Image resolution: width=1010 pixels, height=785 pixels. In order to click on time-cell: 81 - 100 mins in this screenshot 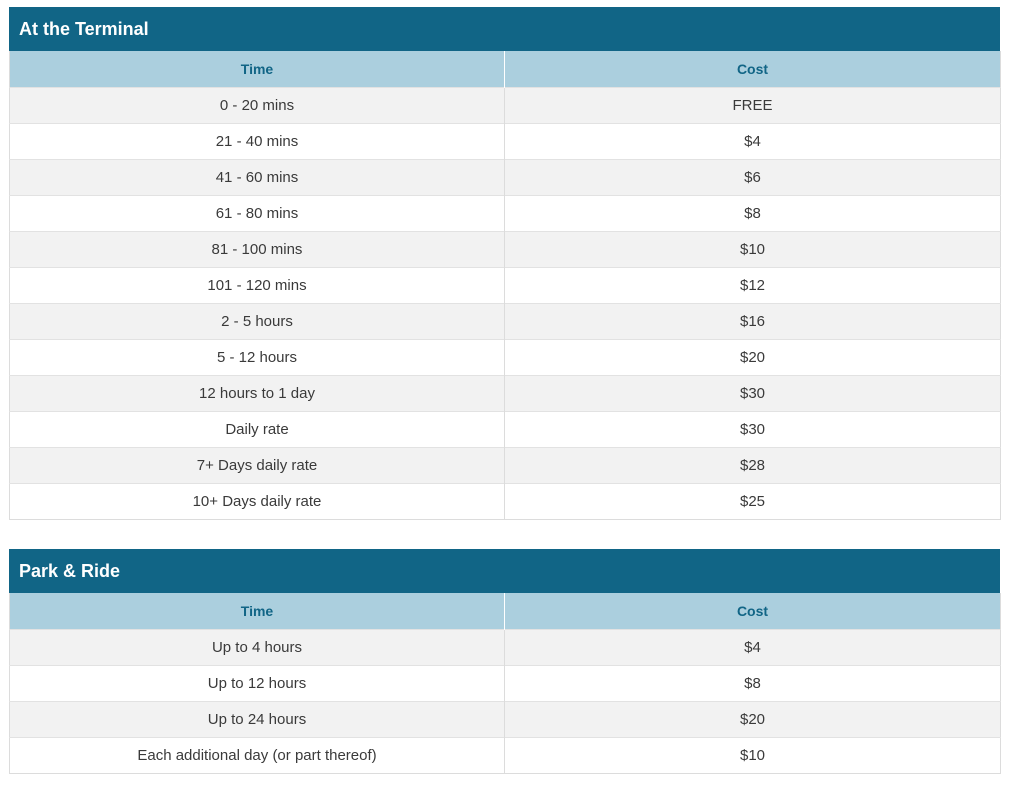, I will do `click(257, 248)`.